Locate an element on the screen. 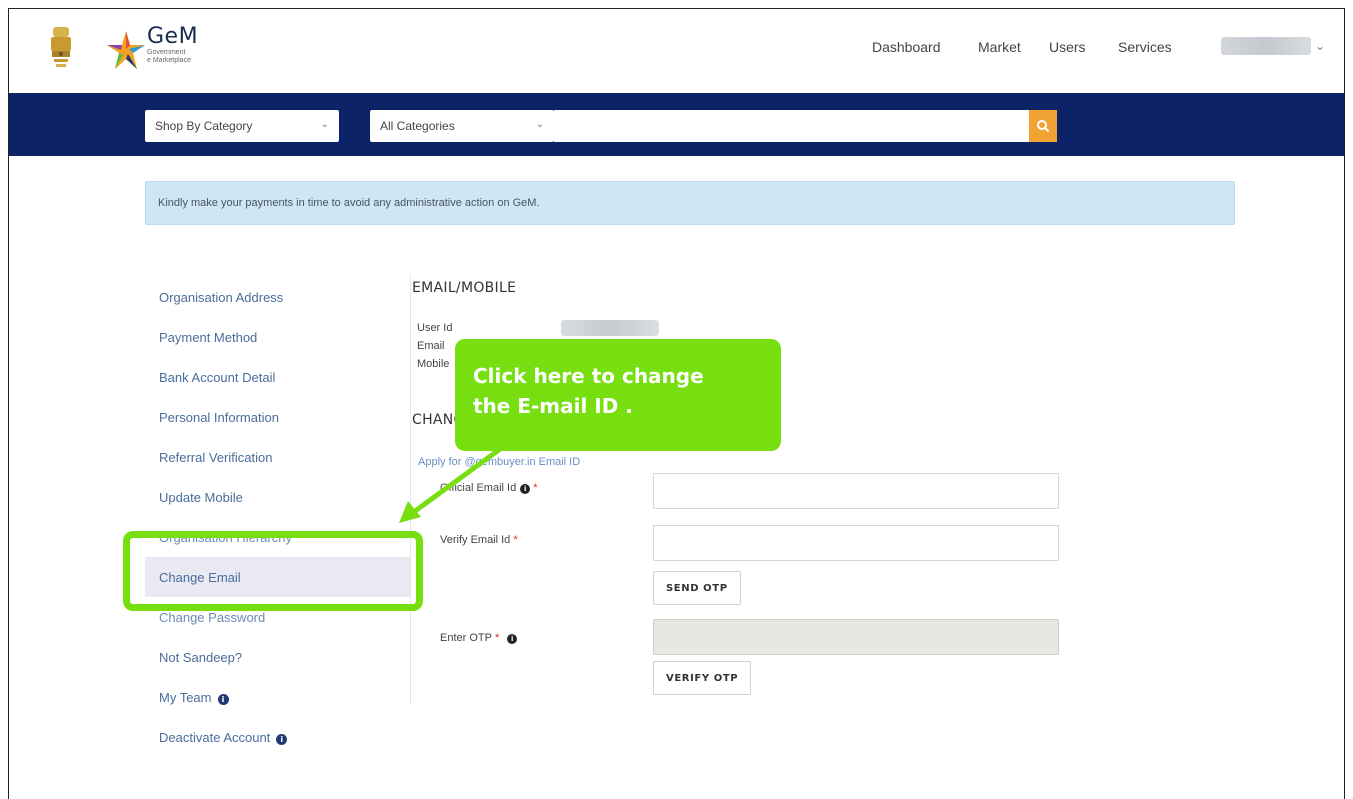  verify-email-label: Verify Email Id * is located at coordinates (479, 540).